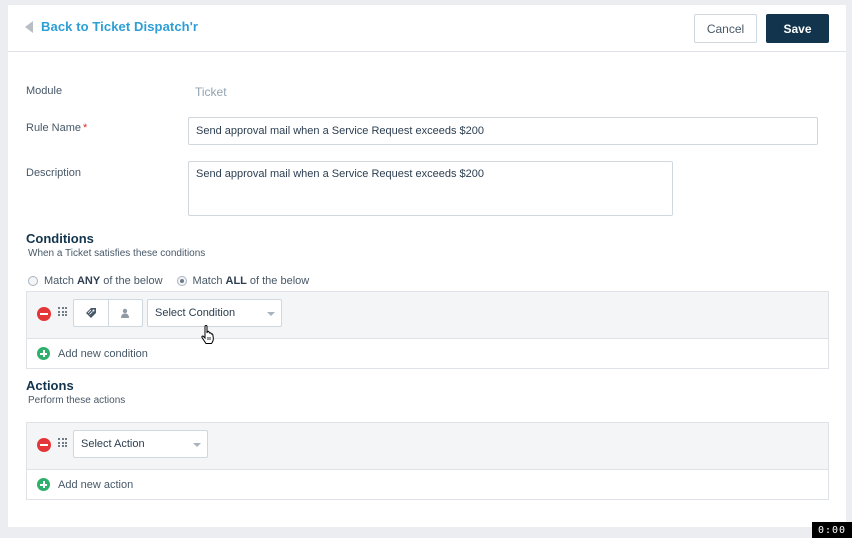  Describe the element at coordinates (725, 28) in the screenshot. I see `cancel-button: Cancel` at that location.